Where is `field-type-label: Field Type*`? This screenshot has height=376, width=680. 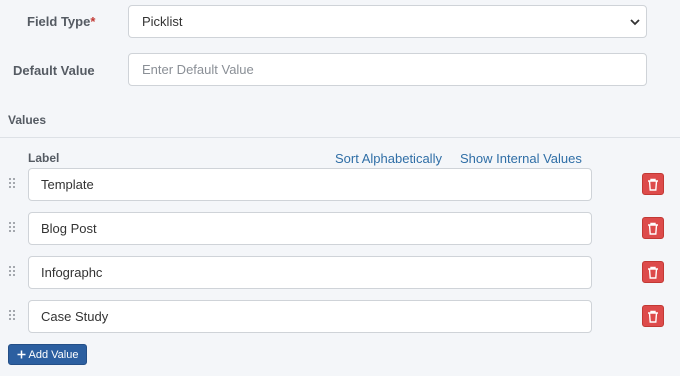 field-type-label: Field Type* is located at coordinates (61, 21).